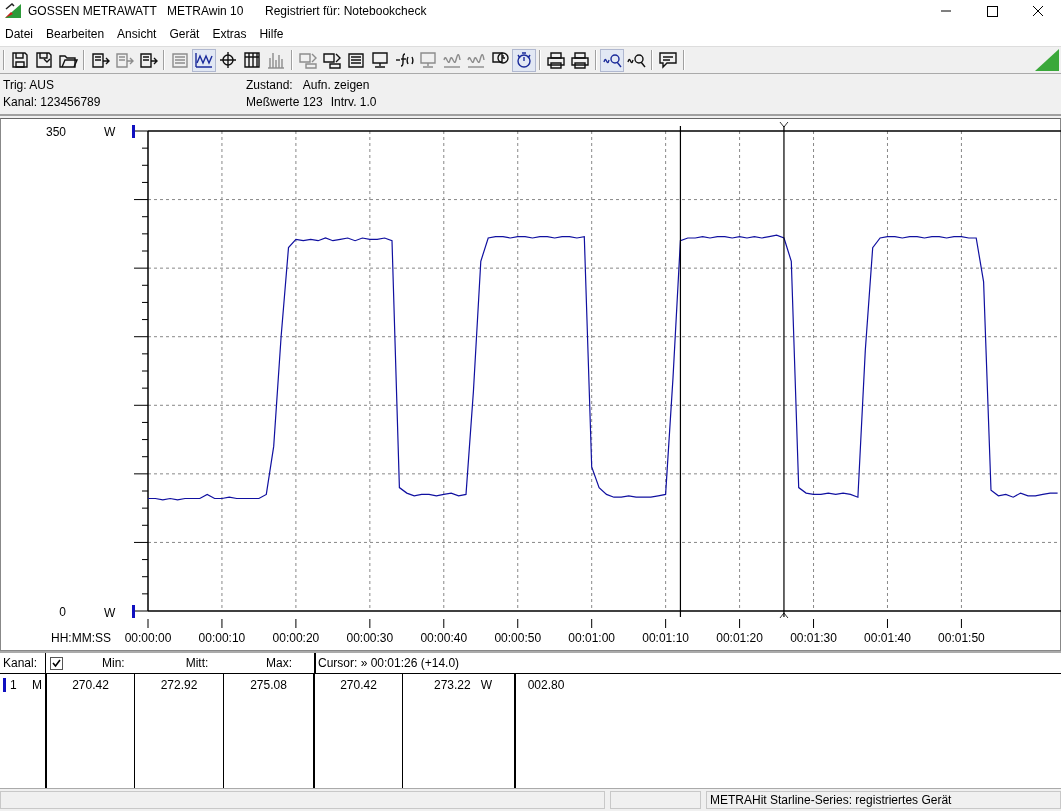  Describe the element at coordinates (20, 34) in the screenshot. I see `menu-item: Datei` at that location.